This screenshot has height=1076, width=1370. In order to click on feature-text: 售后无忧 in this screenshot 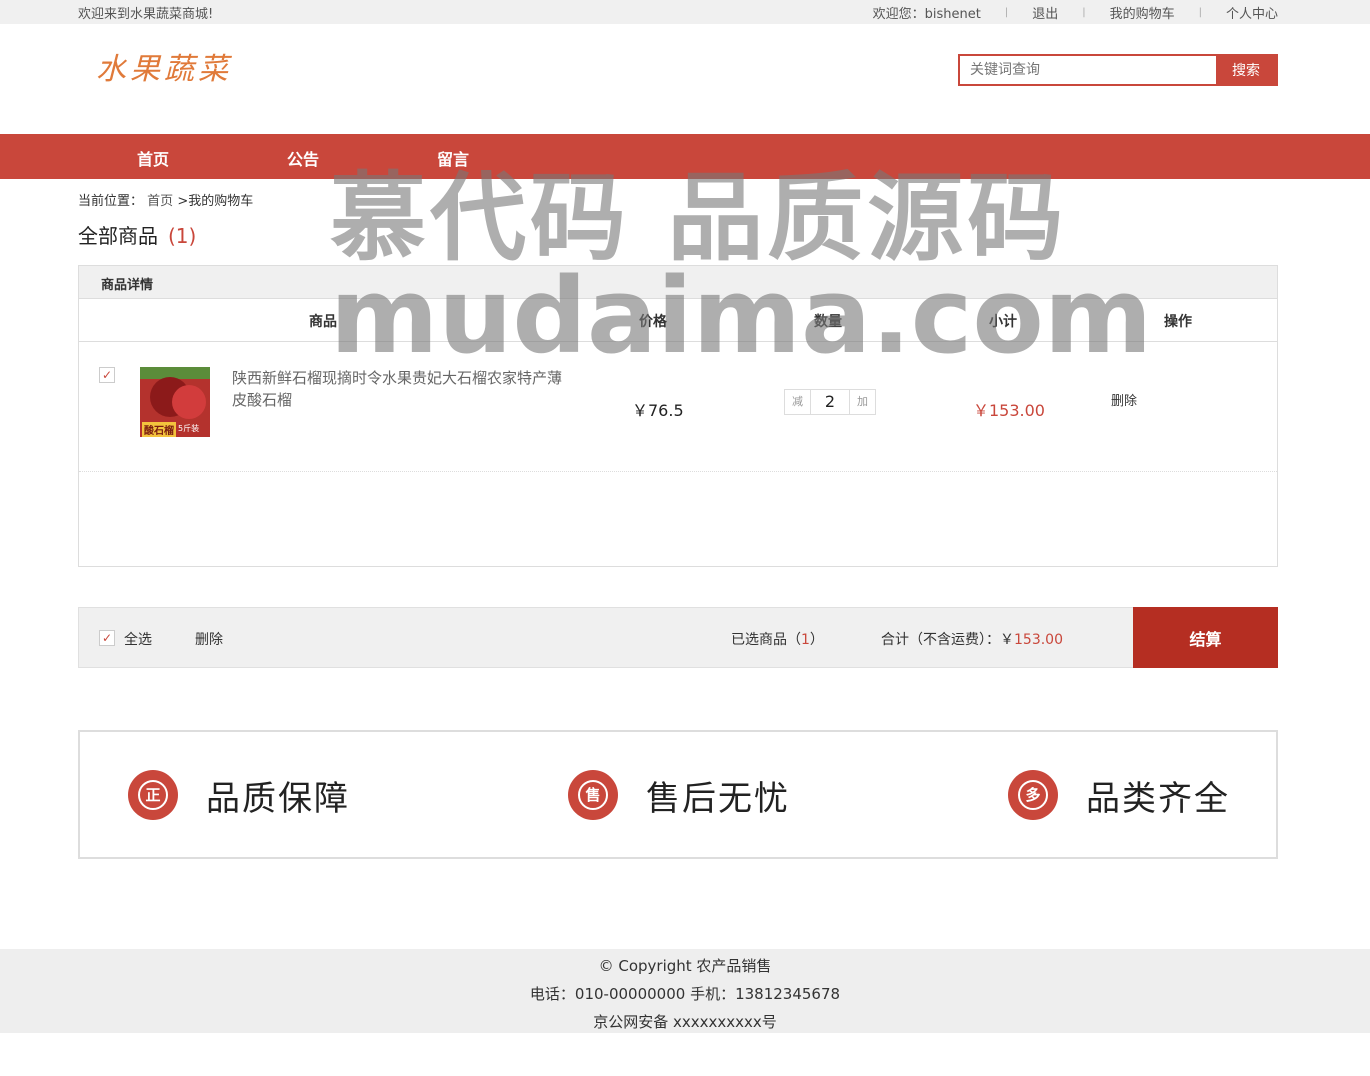, I will do `click(718, 798)`.